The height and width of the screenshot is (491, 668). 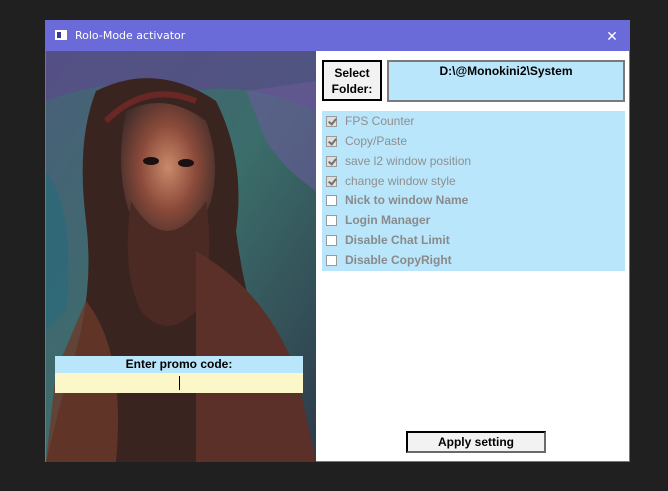 I want to click on option-label: FPS Counter, so click(x=380, y=121).